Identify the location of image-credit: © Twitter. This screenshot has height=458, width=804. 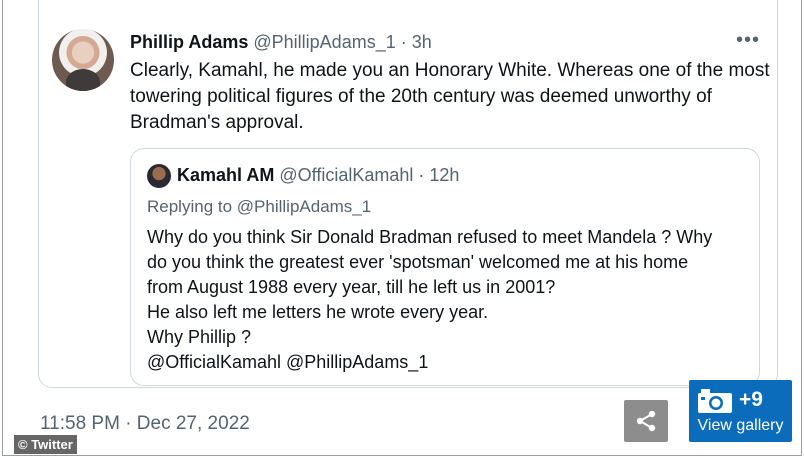
(45, 444).